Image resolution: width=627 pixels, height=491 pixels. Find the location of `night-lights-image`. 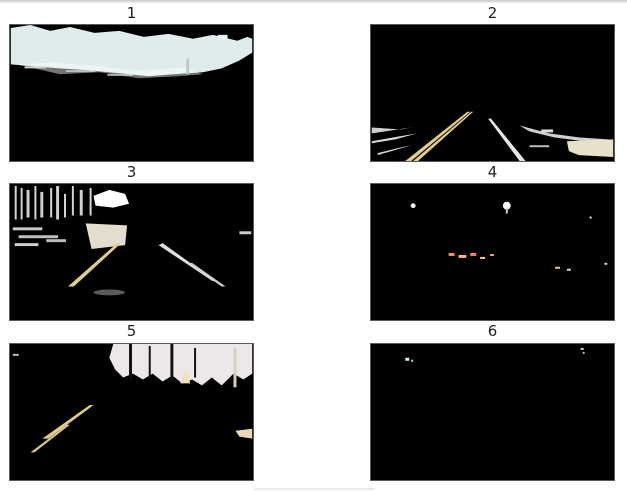

night-lights-image is located at coordinates (509, 236).